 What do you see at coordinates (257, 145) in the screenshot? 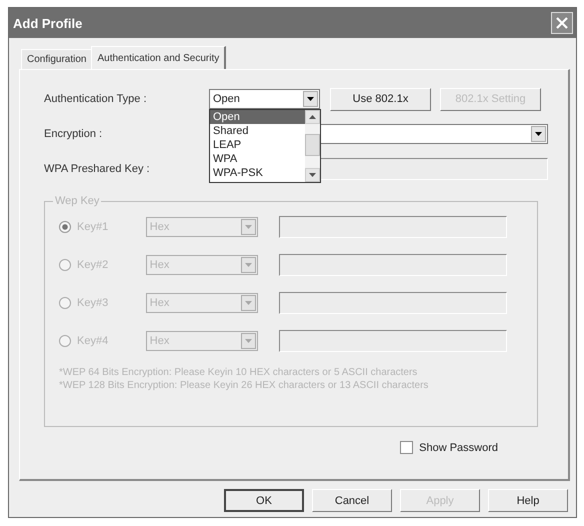
I see `dropdown-option: LEAP` at bounding box center [257, 145].